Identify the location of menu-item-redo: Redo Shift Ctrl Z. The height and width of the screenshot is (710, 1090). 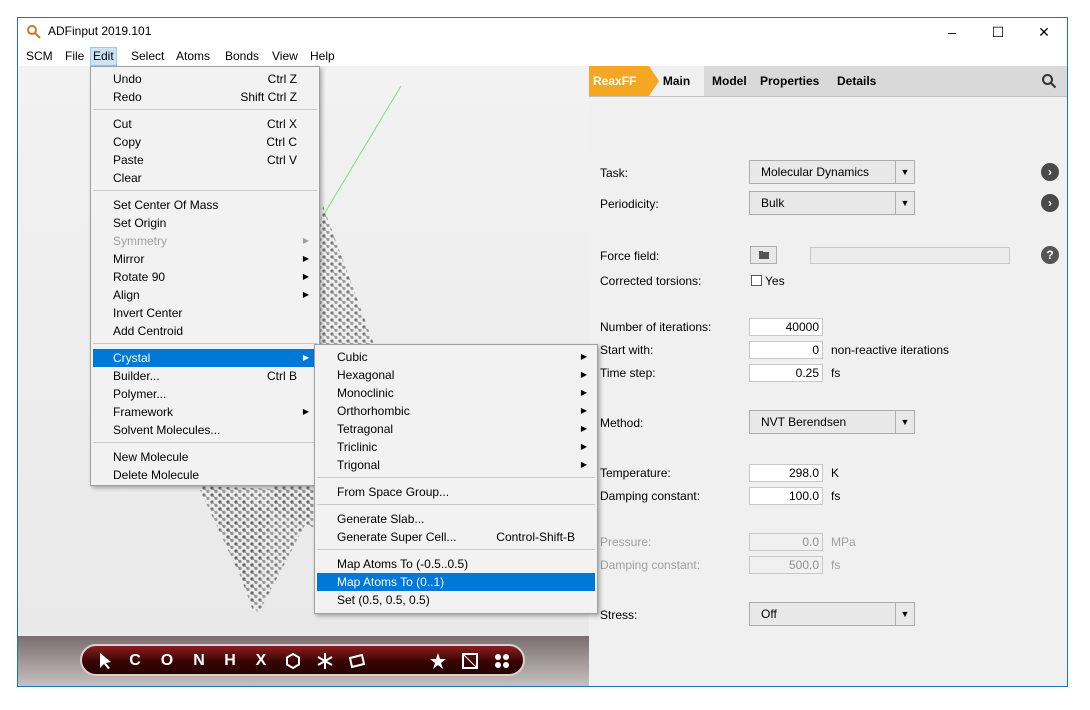
(205, 97).